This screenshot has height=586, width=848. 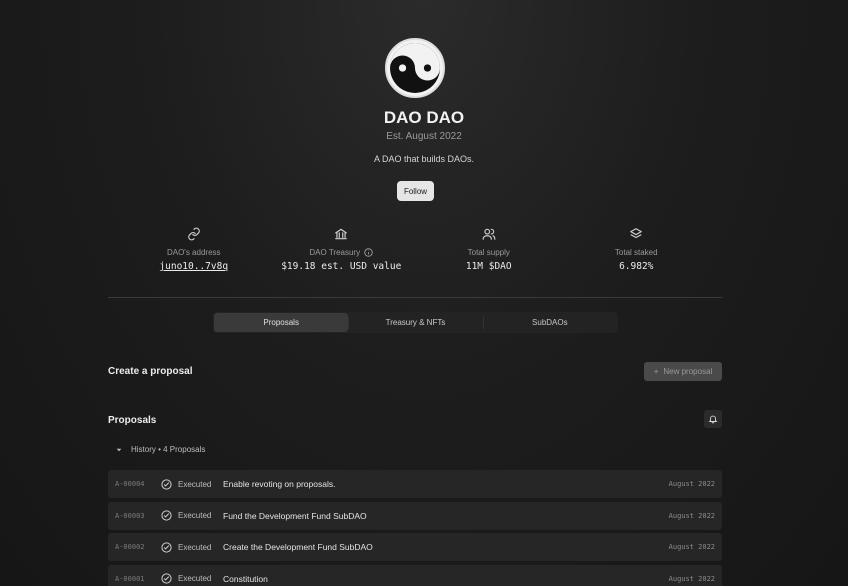 I want to click on stat-label: DAO's address, so click(x=193, y=252).